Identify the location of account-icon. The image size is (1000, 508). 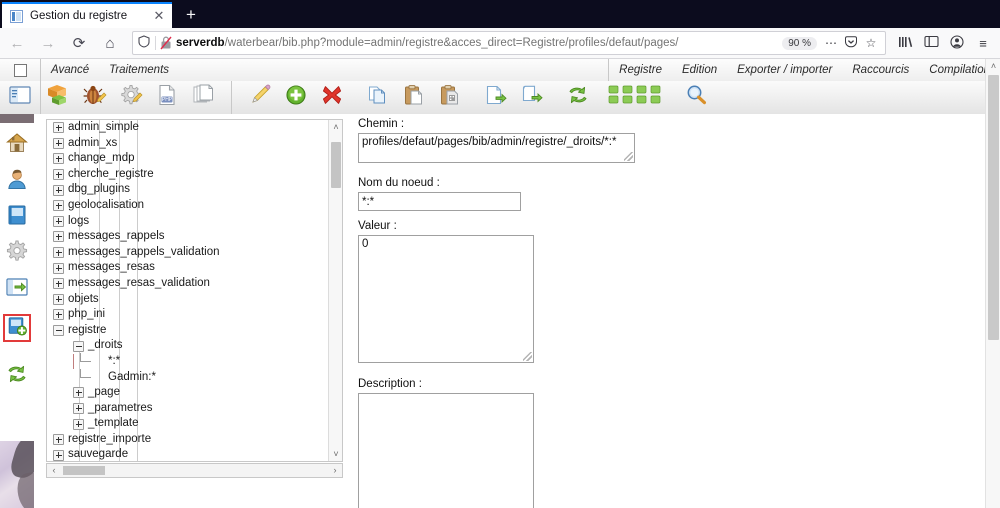
(957, 43).